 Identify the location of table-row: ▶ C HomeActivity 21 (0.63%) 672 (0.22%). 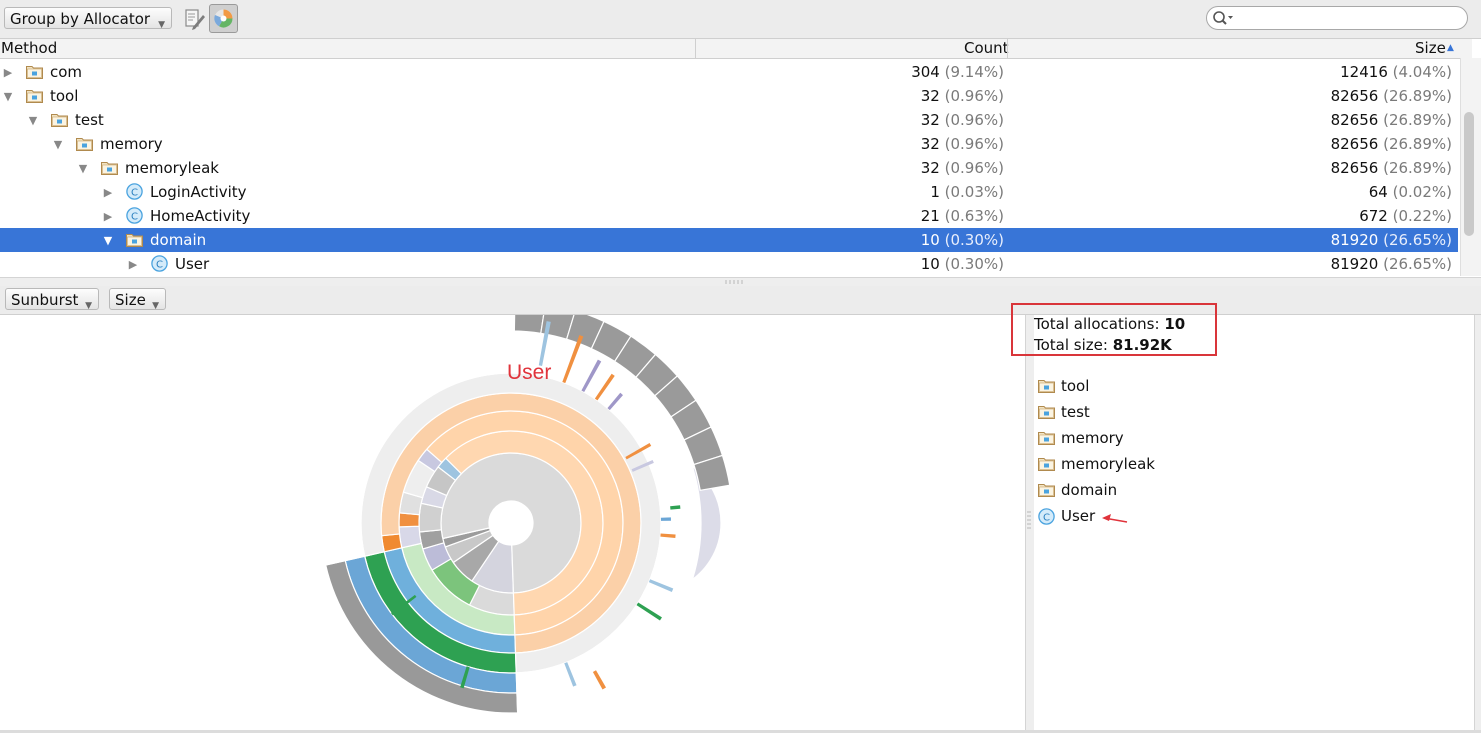
(729, 216).